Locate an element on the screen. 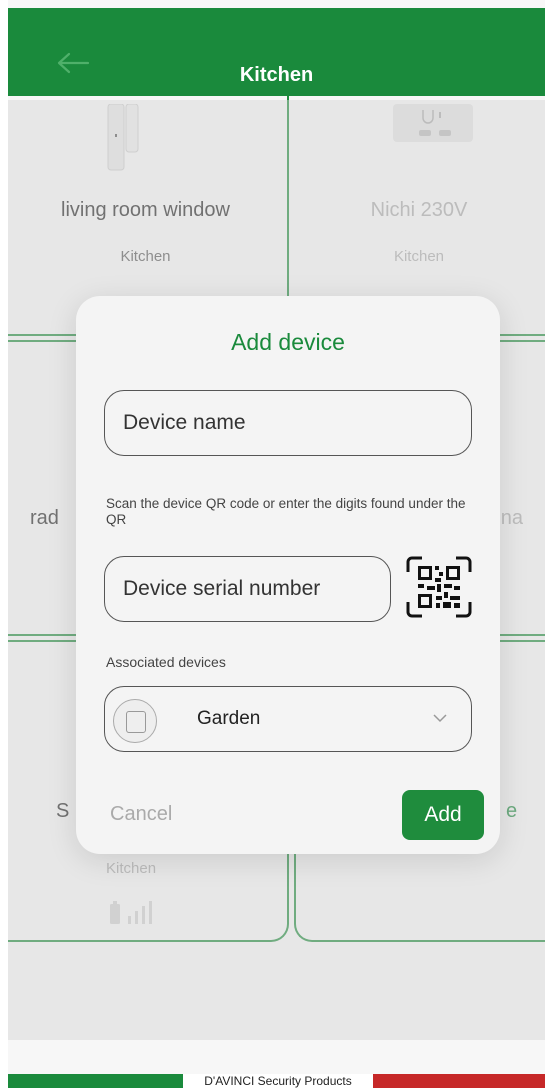 Image resolution: width=545 pixels, height=1088 pixels. chevron-down-icon is located at coordinates (440, 718).